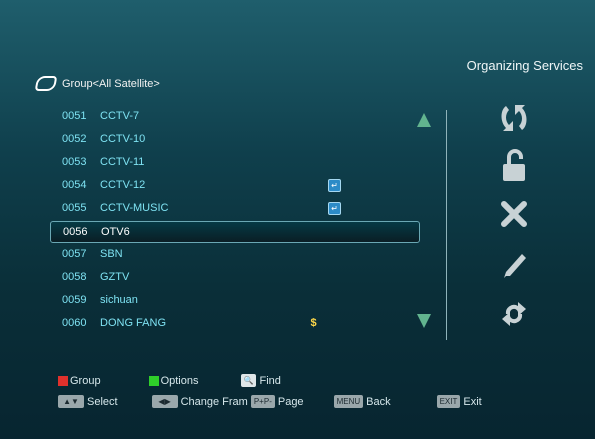 The height and width of the screenshot is (439, 595). I want to click on channel-row: 0058 GZTV, so click(234, 277).